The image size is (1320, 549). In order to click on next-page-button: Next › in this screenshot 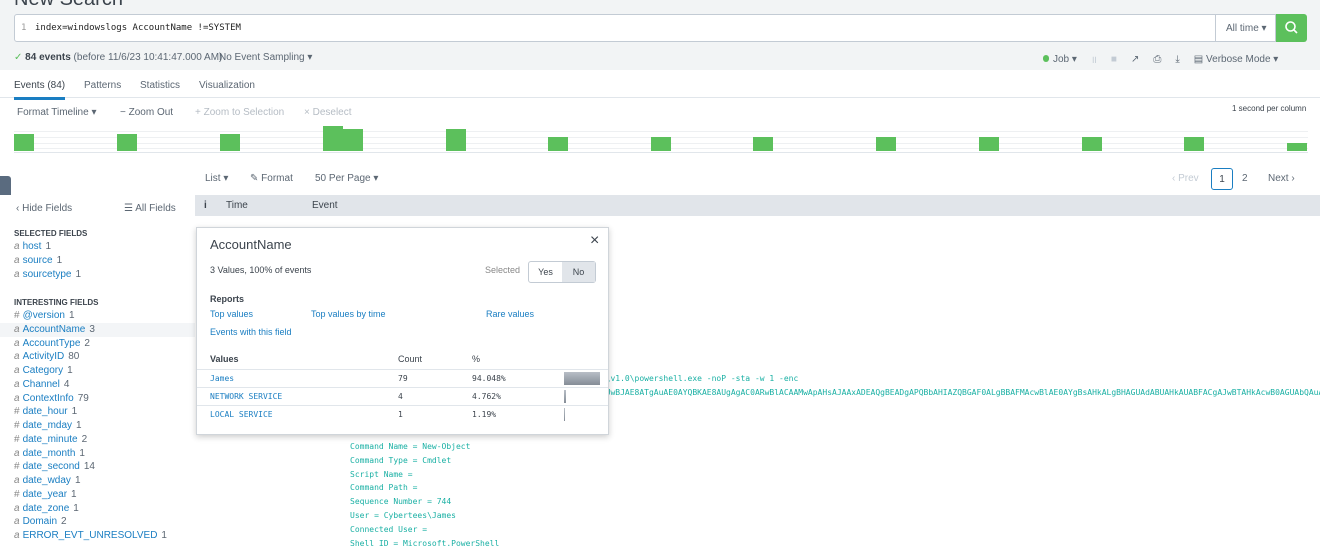, I will do `click(1281, 179)`.